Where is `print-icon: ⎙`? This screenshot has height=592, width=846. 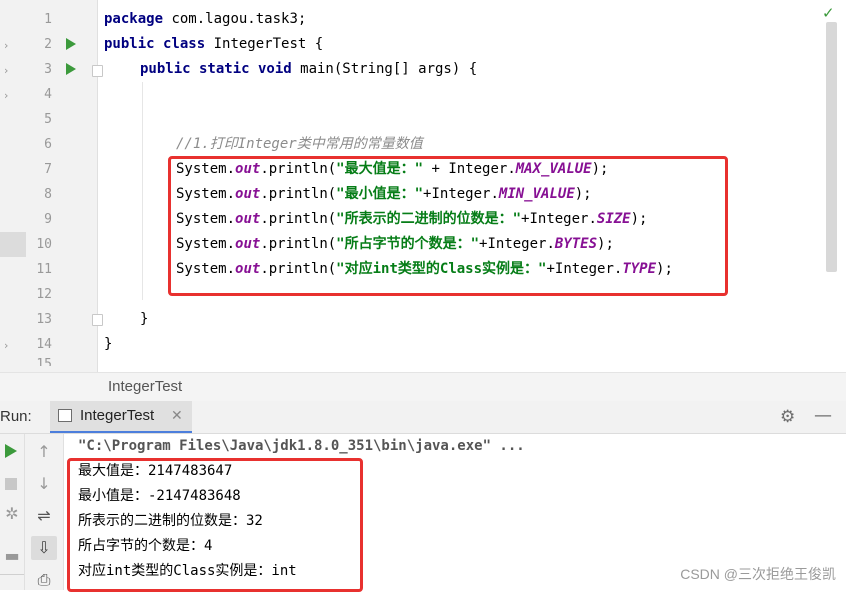 print-icon: ⎙ is located at coordinates (44, 580).